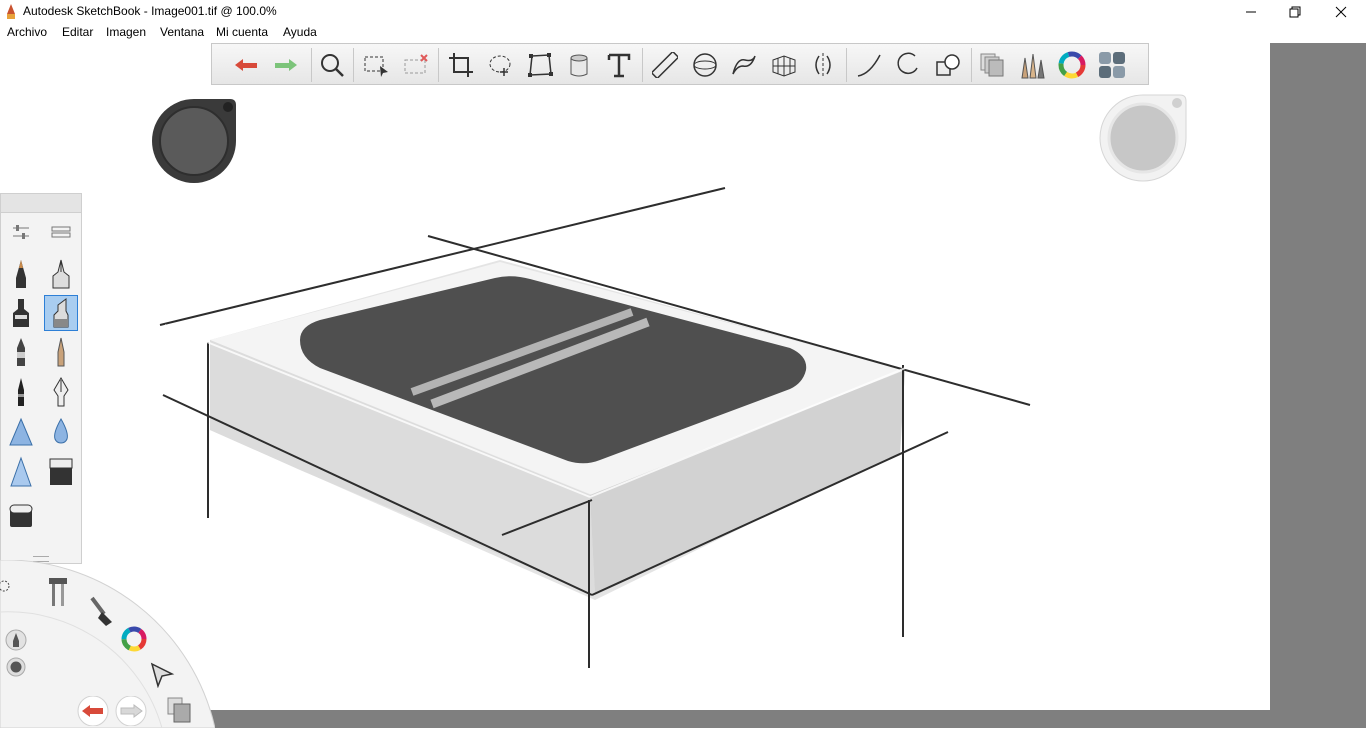 This screenshot has height=733, width=1366. I want to click on brush-marker, so click(21, 313).